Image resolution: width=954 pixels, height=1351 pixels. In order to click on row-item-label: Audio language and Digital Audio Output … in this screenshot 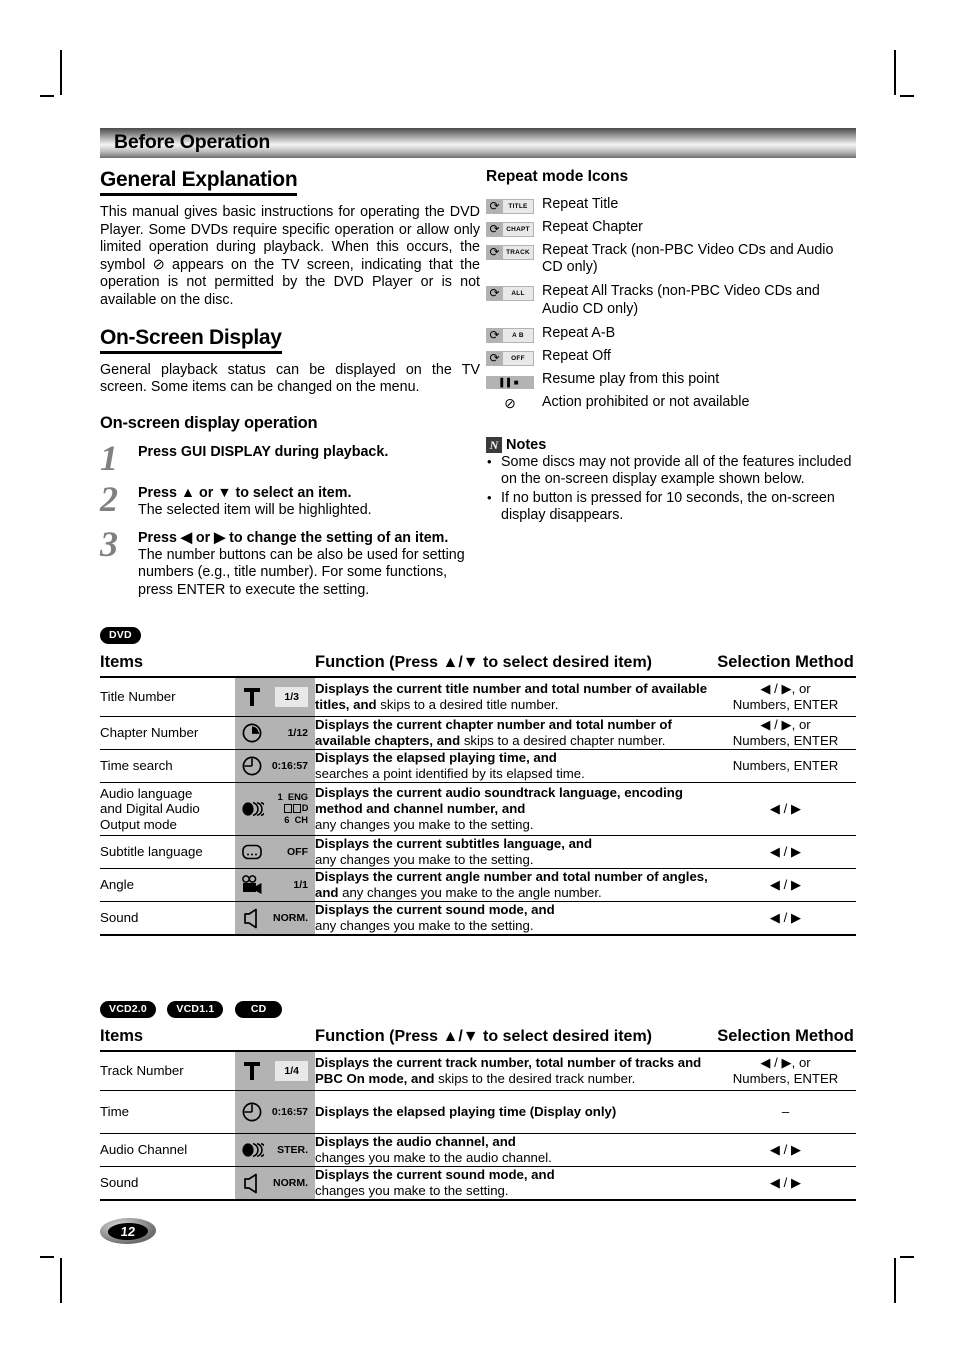, I will do `click(150, 808)`.